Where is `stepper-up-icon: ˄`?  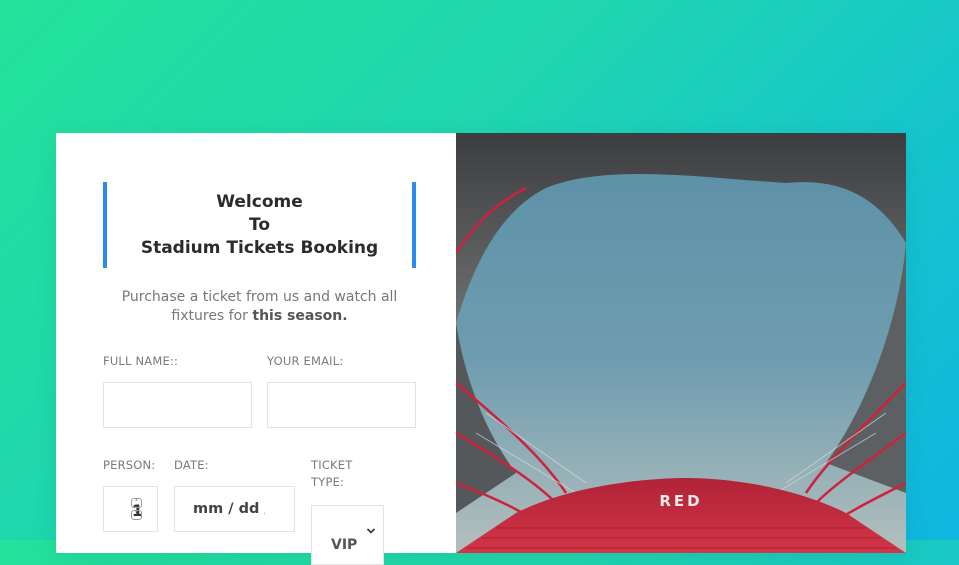
stepper-up-icon: ˄ is located at coordinates (136, 503).